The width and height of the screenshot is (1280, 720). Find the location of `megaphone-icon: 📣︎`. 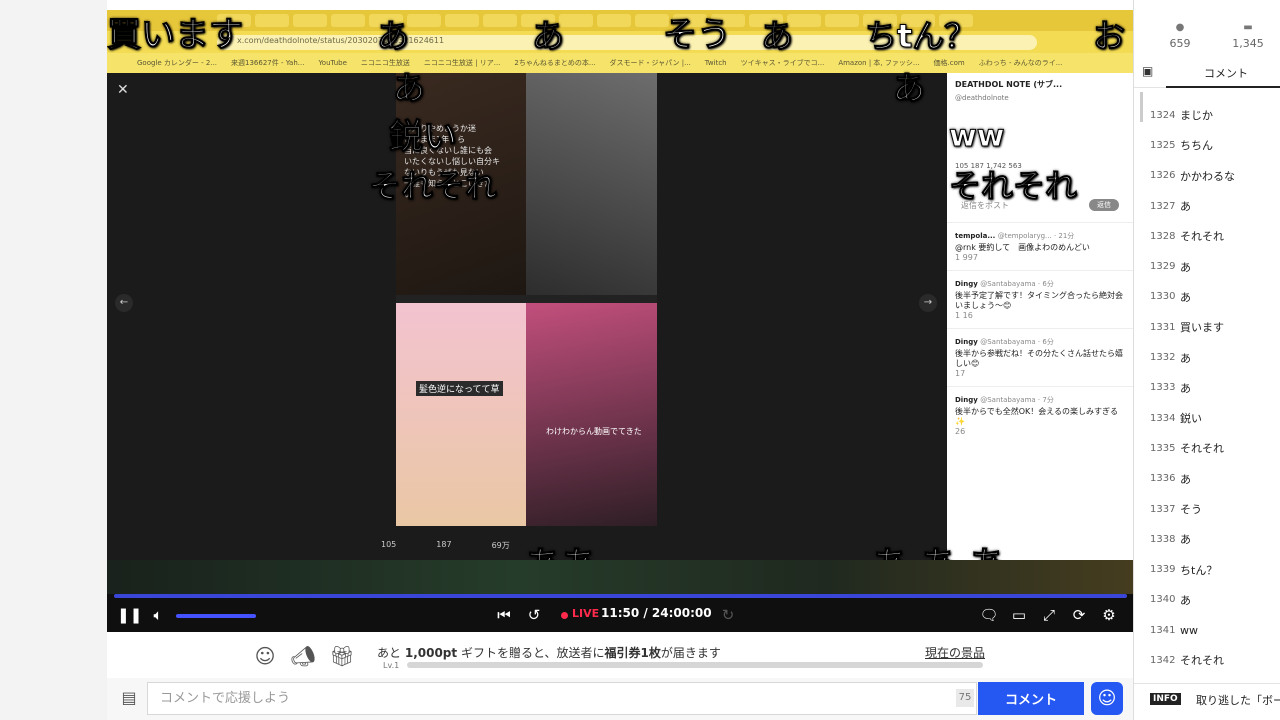

megaphone-icon: 📣︎ is located at coordinates (303, 656).